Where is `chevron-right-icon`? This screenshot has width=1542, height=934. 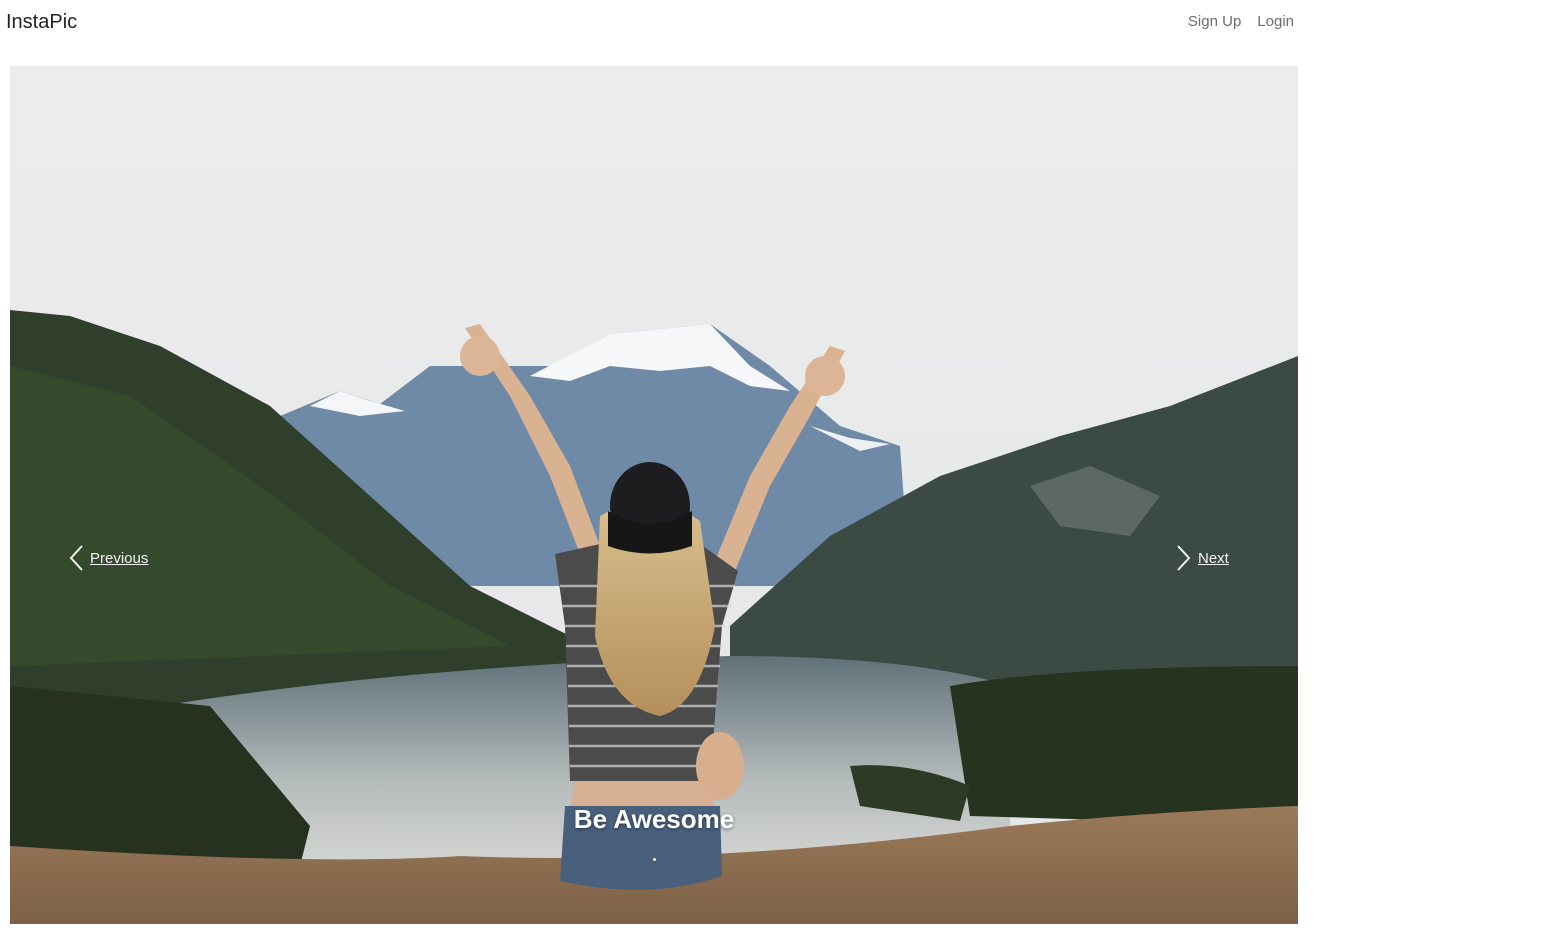
chevron-right-icon is located at coordinates (1184, 558).